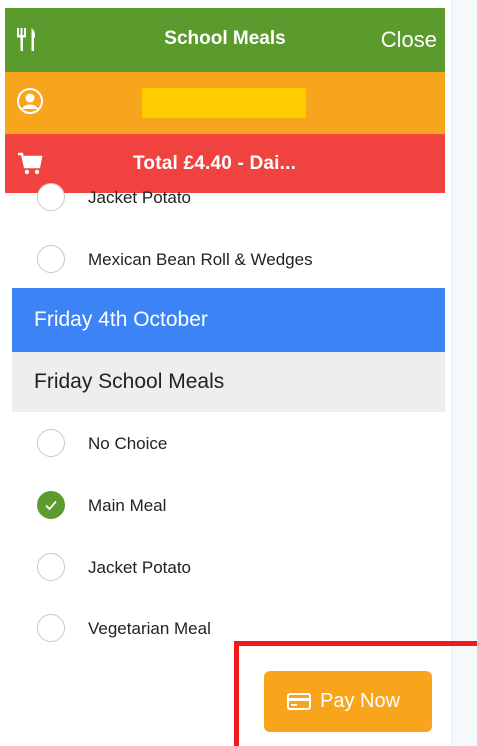 This screenshot has height=746, width=477. Describe the element at coordinates (409, 40) in the screenshot. I see `close-button: Close` at that location.